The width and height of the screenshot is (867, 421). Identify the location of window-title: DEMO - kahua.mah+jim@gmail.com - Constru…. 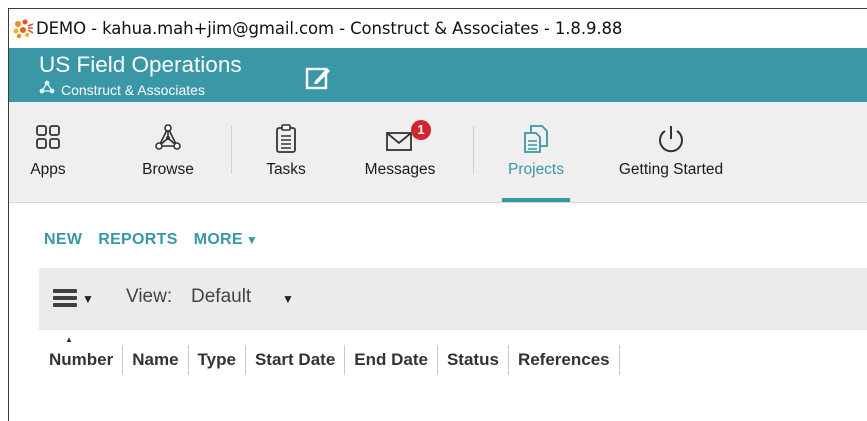
(329, 28).